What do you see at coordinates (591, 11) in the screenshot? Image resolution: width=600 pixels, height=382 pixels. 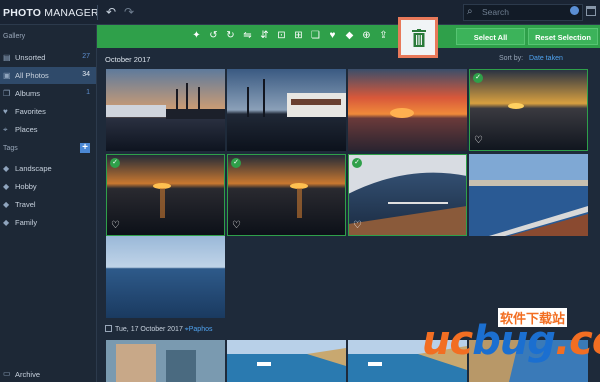 I see `calendar-icon` at bounding box center [591, 11].